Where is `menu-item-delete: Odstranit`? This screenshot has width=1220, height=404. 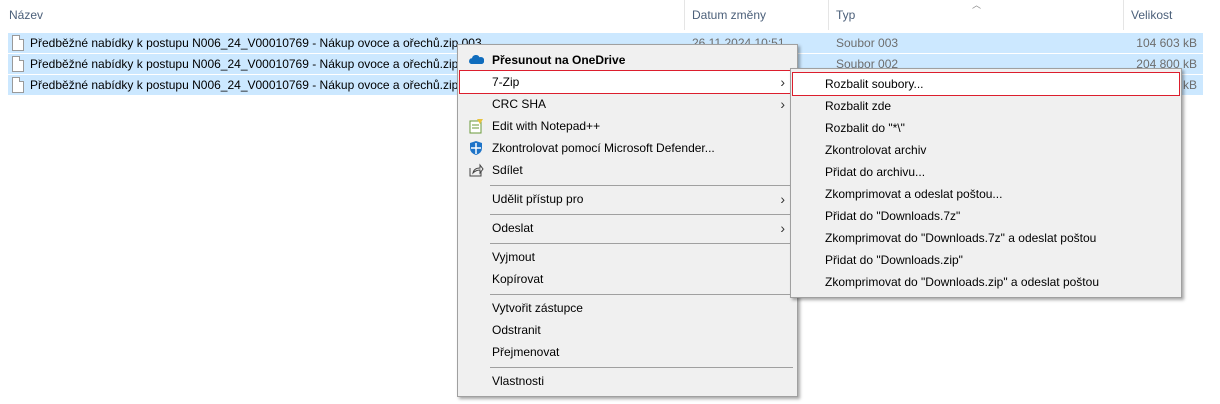 menu-item-delete: Odstranit is located at coordinates (627, 330).